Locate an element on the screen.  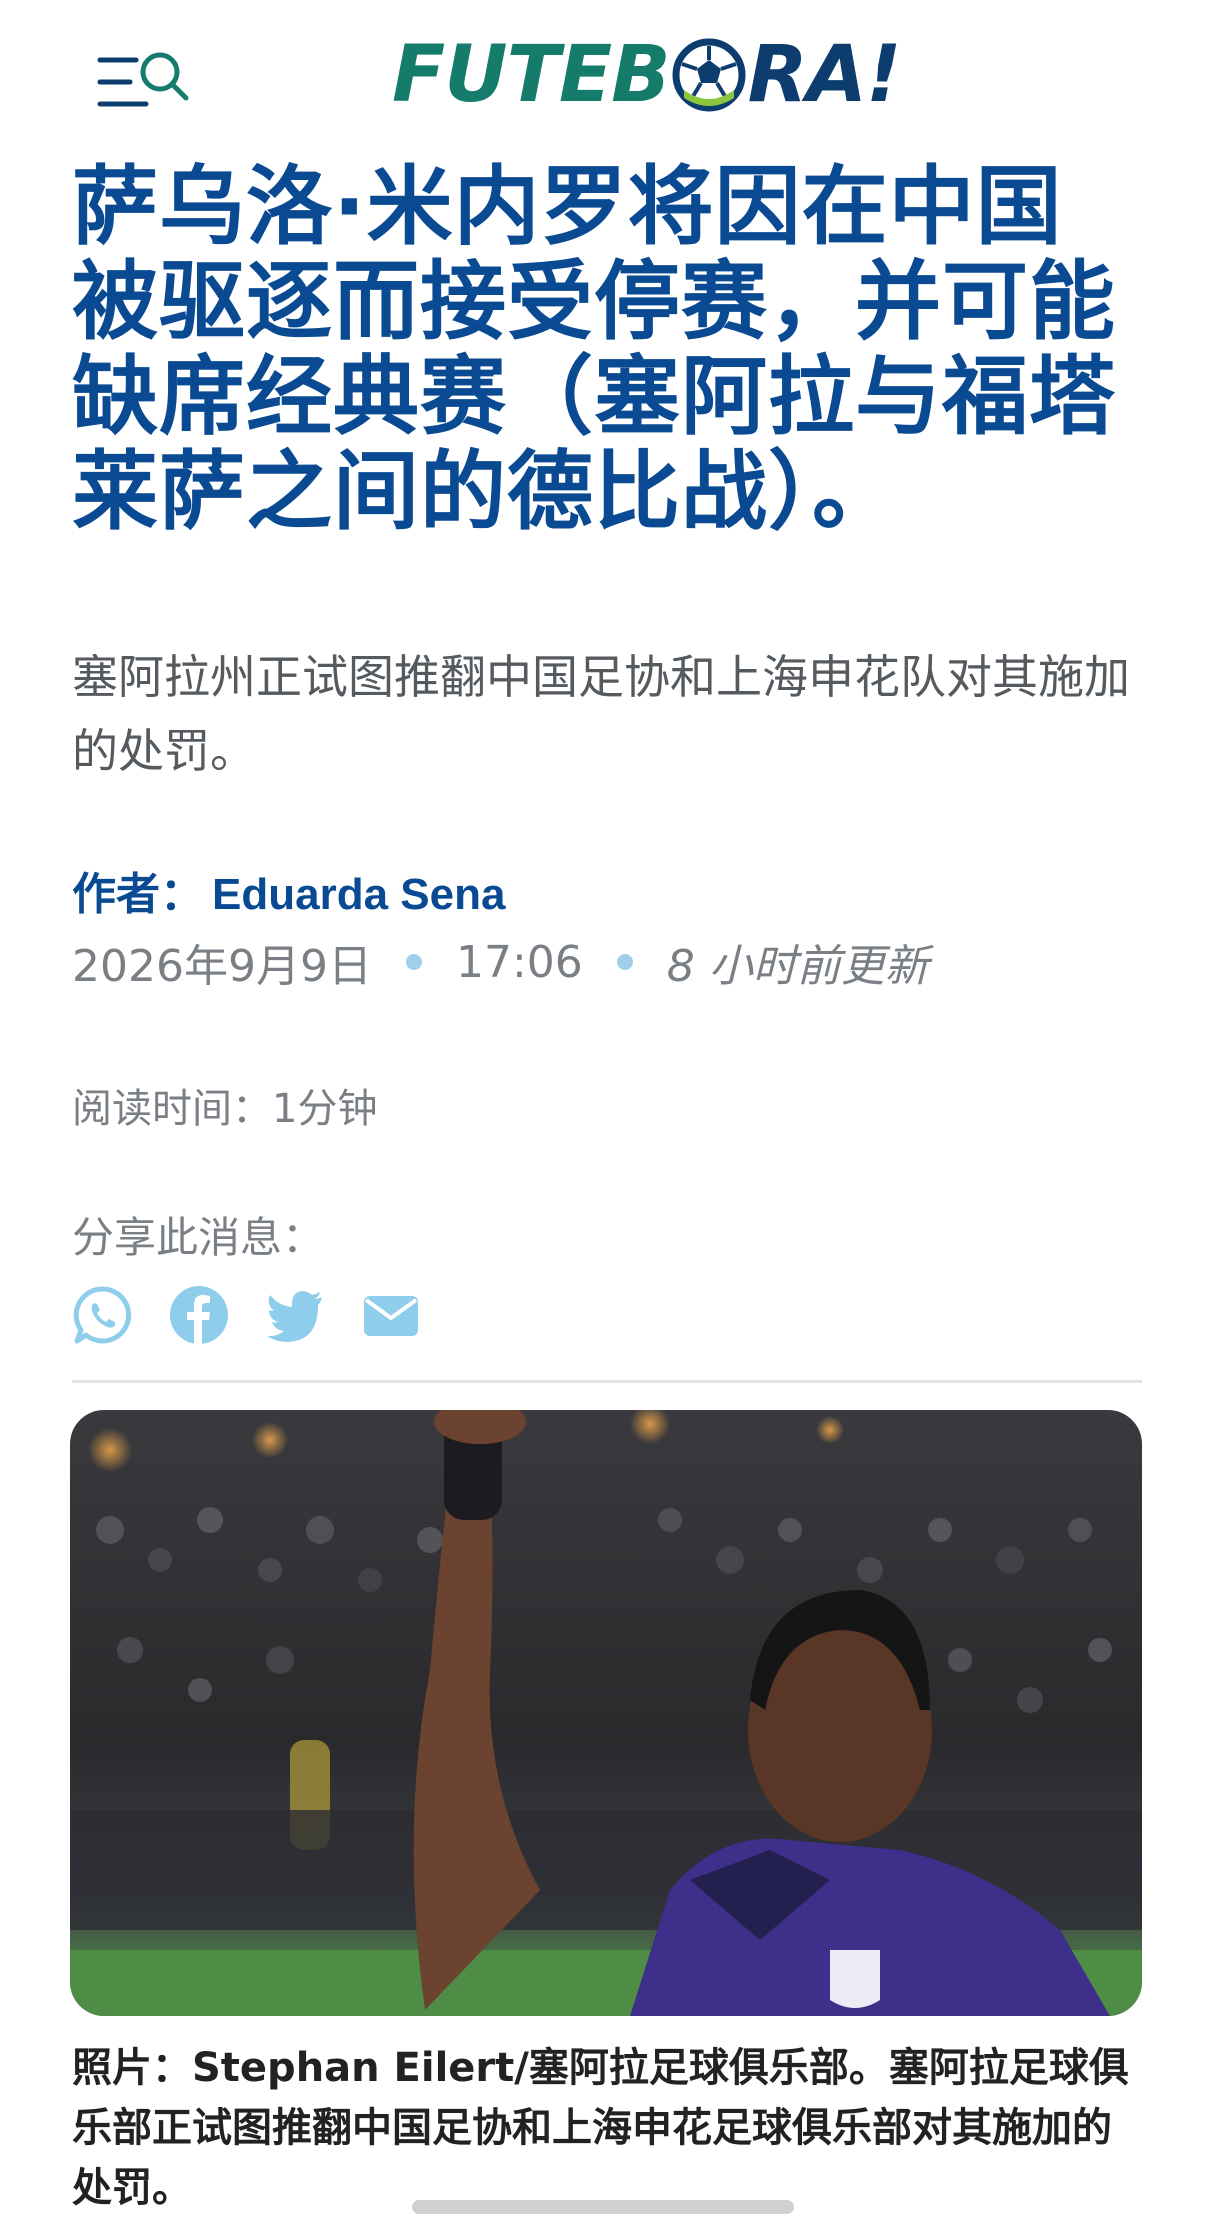
site-logo: FUTEB RA! is located at coordinates (647, 75).